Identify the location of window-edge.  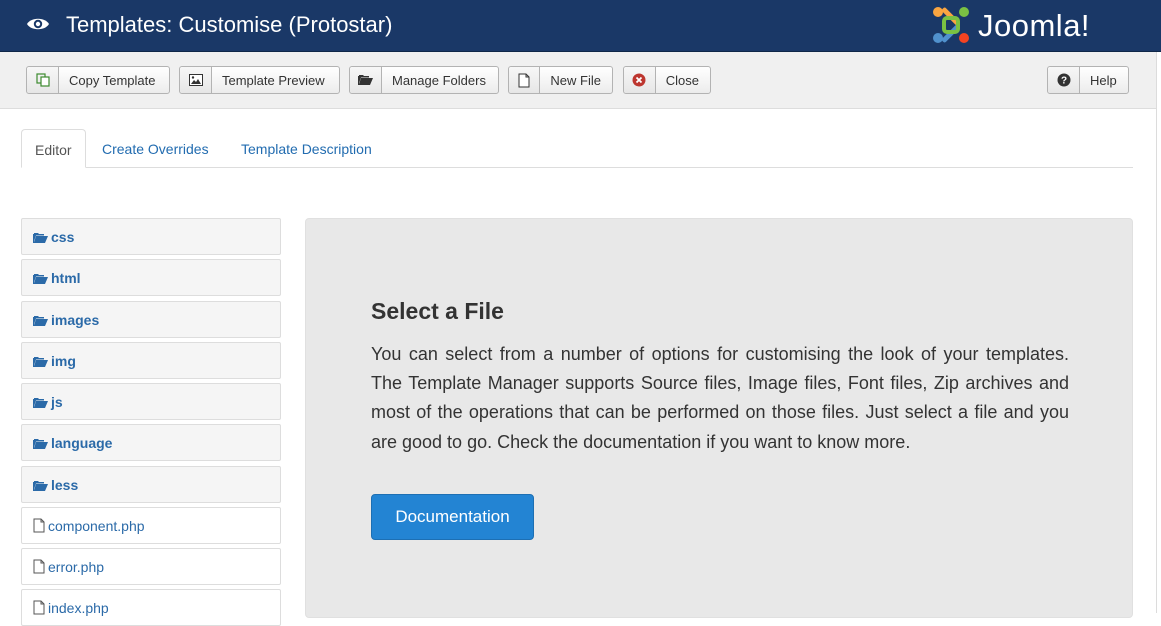
(1158, 332).